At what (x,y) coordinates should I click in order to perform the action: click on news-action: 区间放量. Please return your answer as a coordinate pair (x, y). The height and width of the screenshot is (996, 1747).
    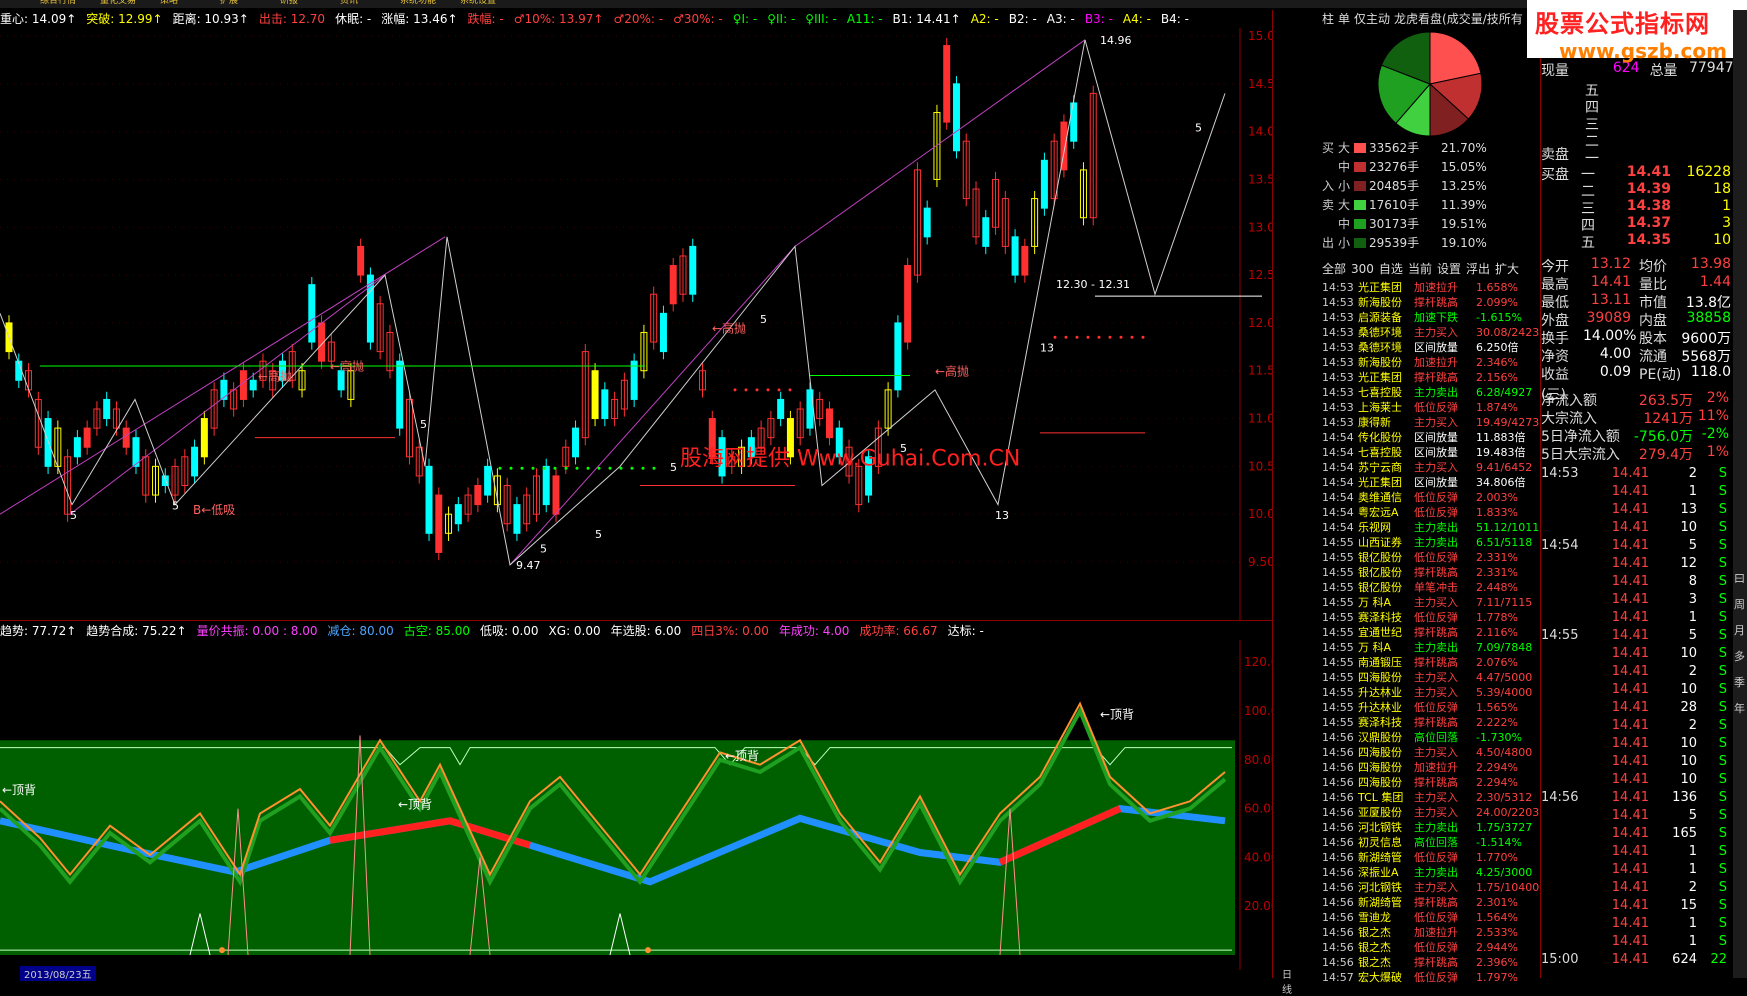
    Looking at the image, I should click on (1436, 482).